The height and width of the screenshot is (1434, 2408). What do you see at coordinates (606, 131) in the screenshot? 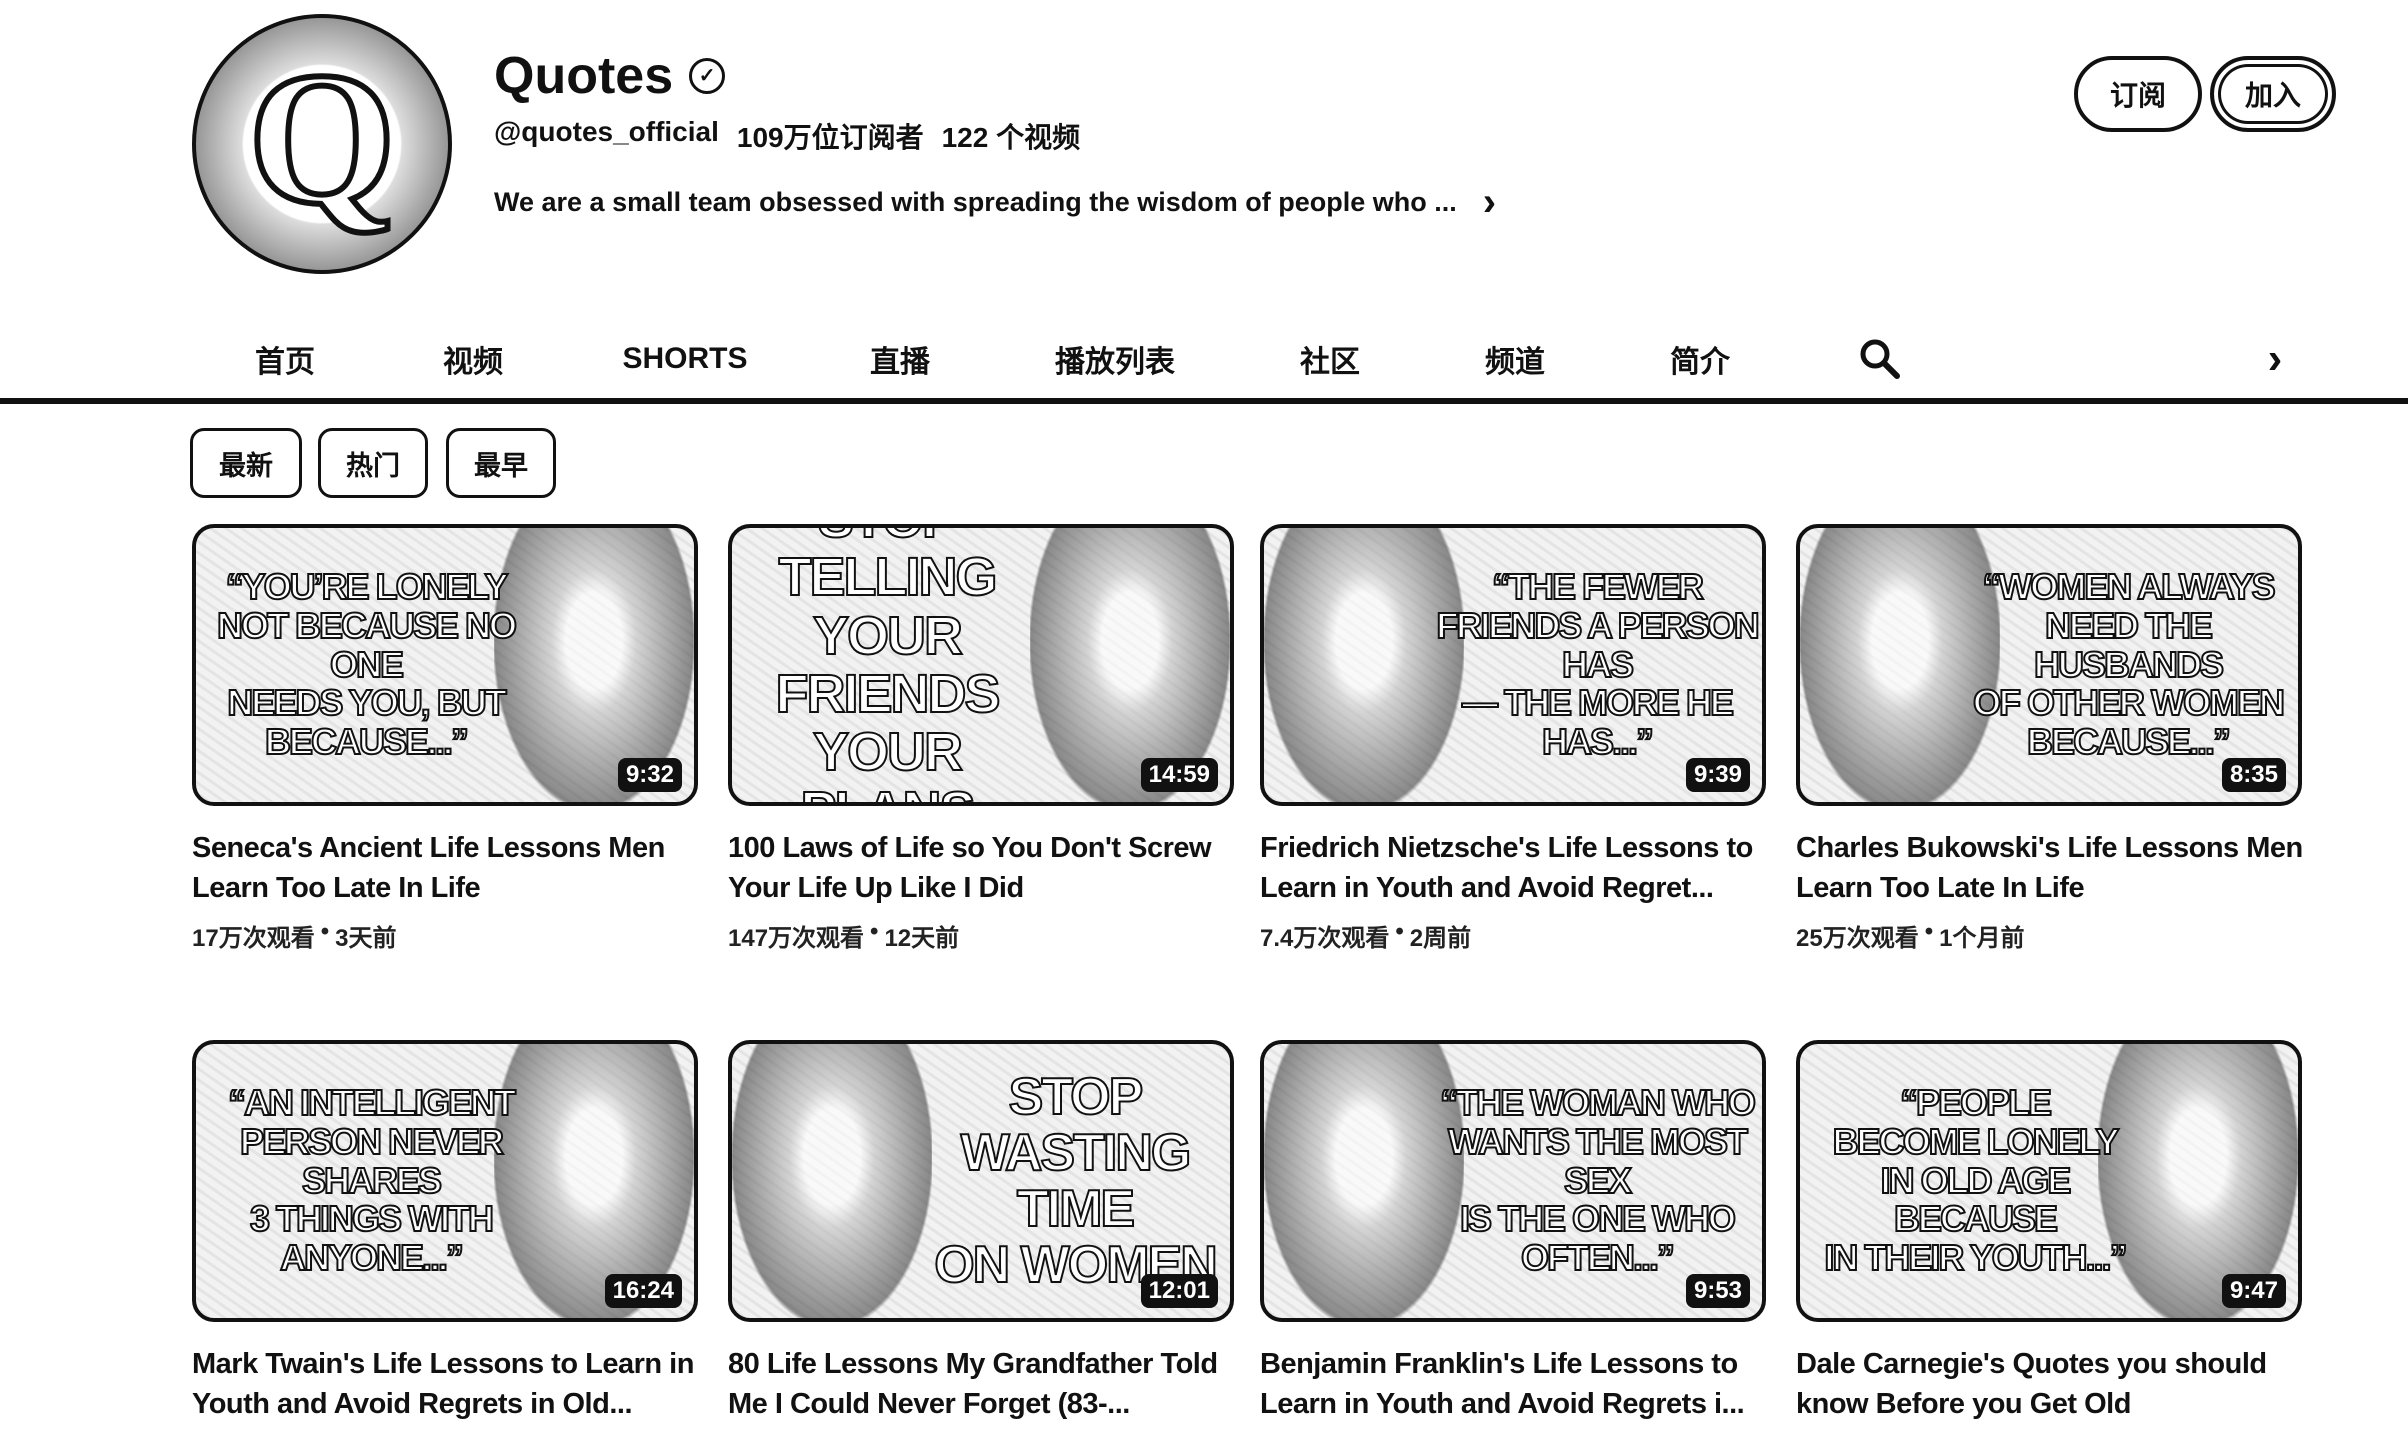
I see `channel-handle: @quotes_official` at bounding box center [606, 131].